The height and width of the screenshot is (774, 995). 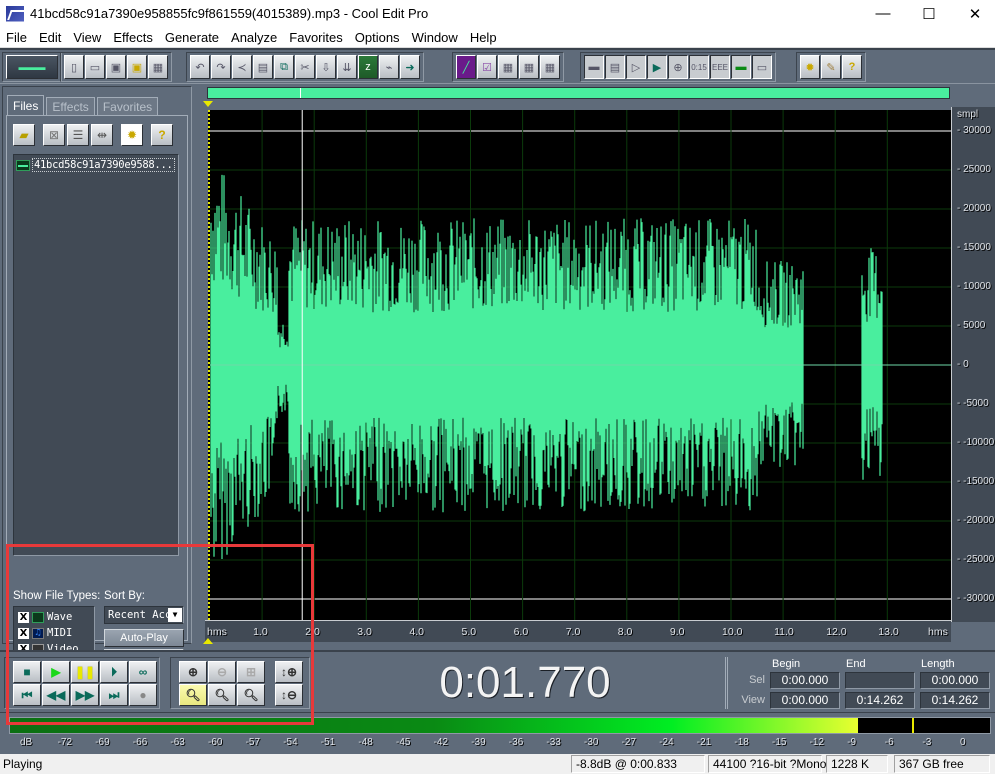 I want to click on grid-button-1: ▦, so click(x=508, y=67).